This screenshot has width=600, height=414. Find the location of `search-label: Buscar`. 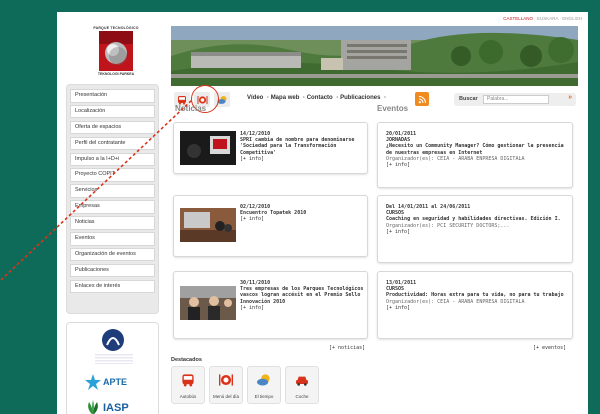

search-label: Buscar is located at coordinates (468, 99).